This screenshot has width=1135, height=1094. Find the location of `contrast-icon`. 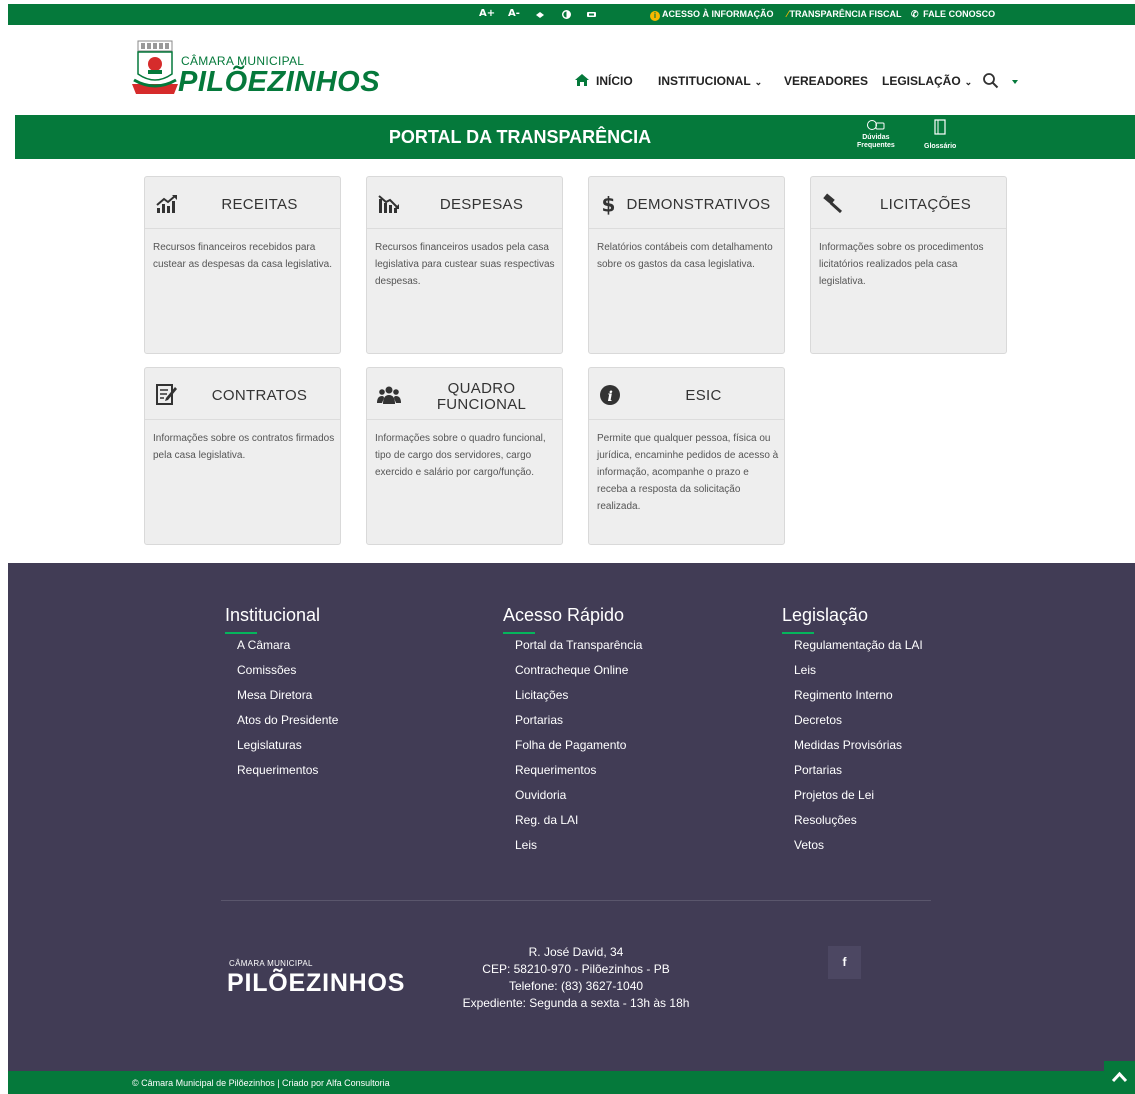

contrast-icon is located at coordinates (566, 14).